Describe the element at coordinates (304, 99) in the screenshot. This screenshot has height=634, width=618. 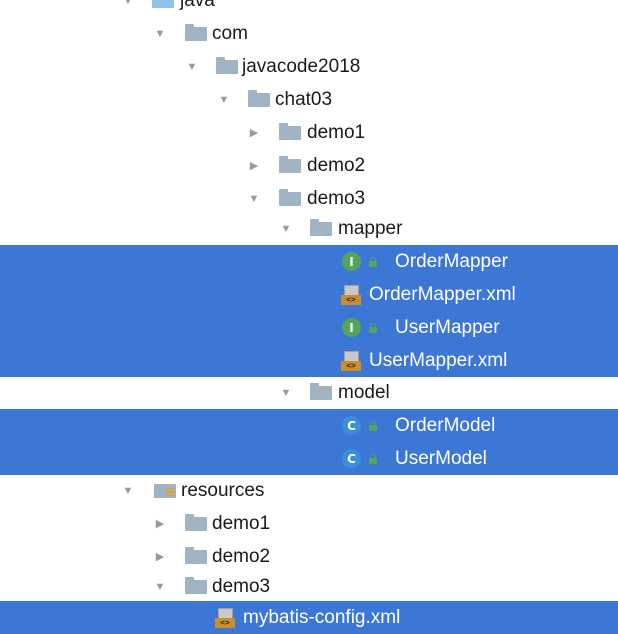
I see `tree-node-label: chat03` at that location.